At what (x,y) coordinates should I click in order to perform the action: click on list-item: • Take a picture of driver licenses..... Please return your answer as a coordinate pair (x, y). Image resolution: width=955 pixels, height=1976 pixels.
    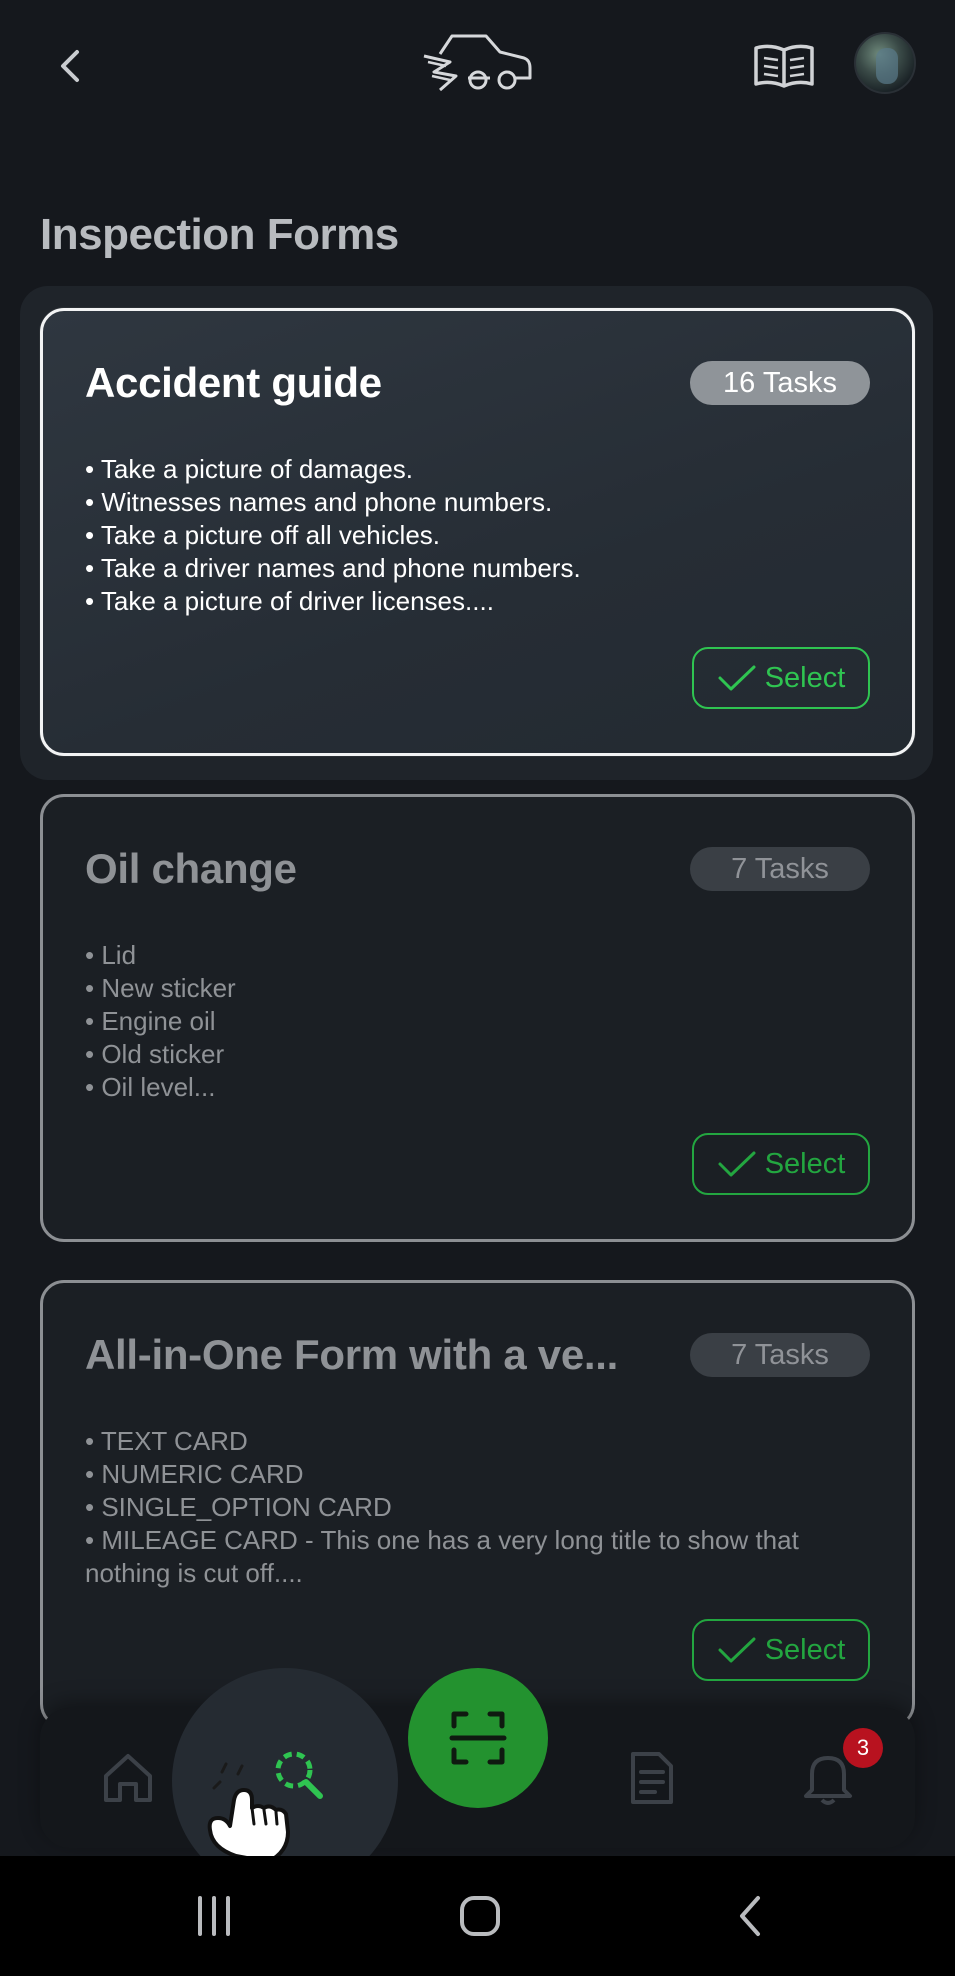
    Looking at the image, I should click on (289, 601).